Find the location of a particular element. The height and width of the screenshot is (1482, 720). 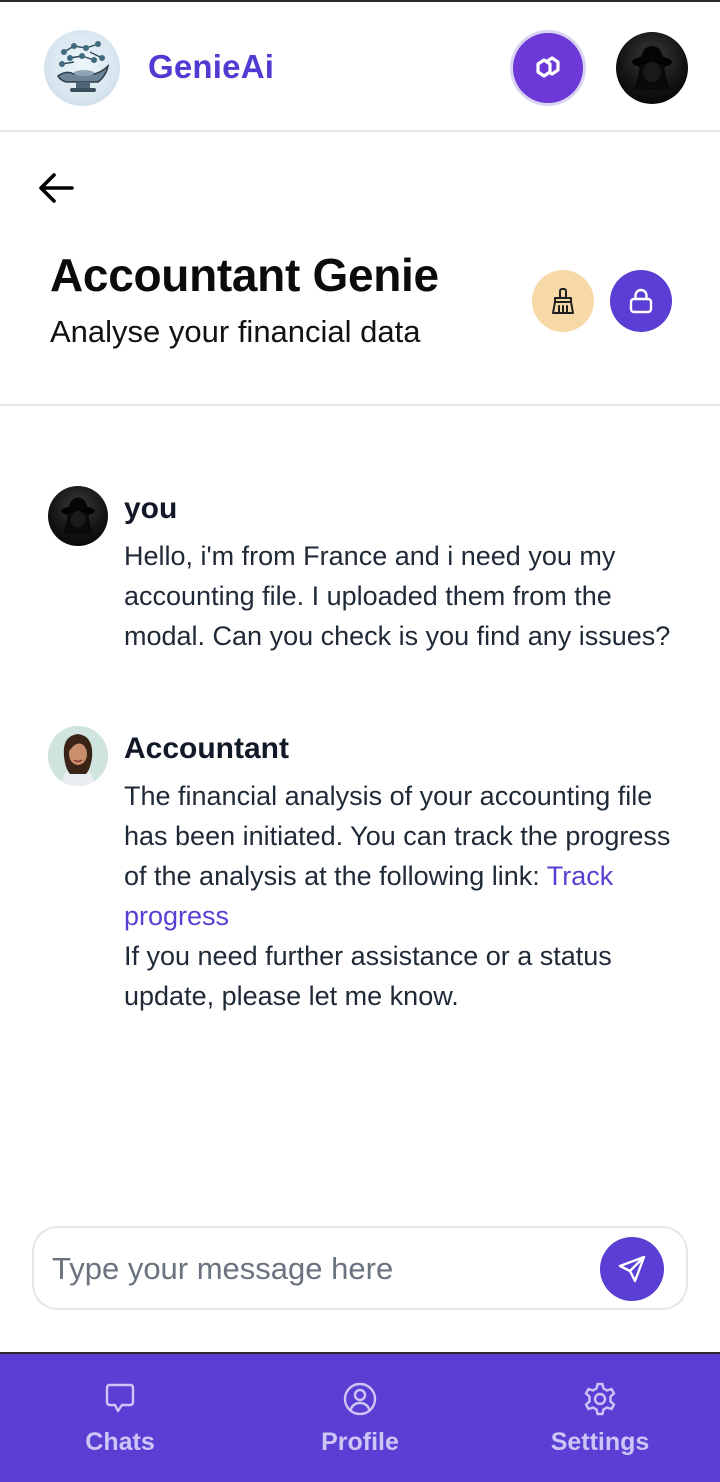

user-circle-icon is located at coordinates (360, 1399).